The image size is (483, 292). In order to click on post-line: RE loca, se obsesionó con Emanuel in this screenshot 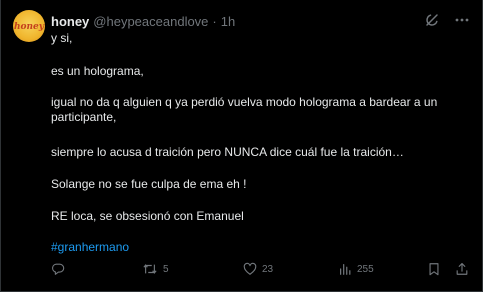, I will do `click(147, 216)`.